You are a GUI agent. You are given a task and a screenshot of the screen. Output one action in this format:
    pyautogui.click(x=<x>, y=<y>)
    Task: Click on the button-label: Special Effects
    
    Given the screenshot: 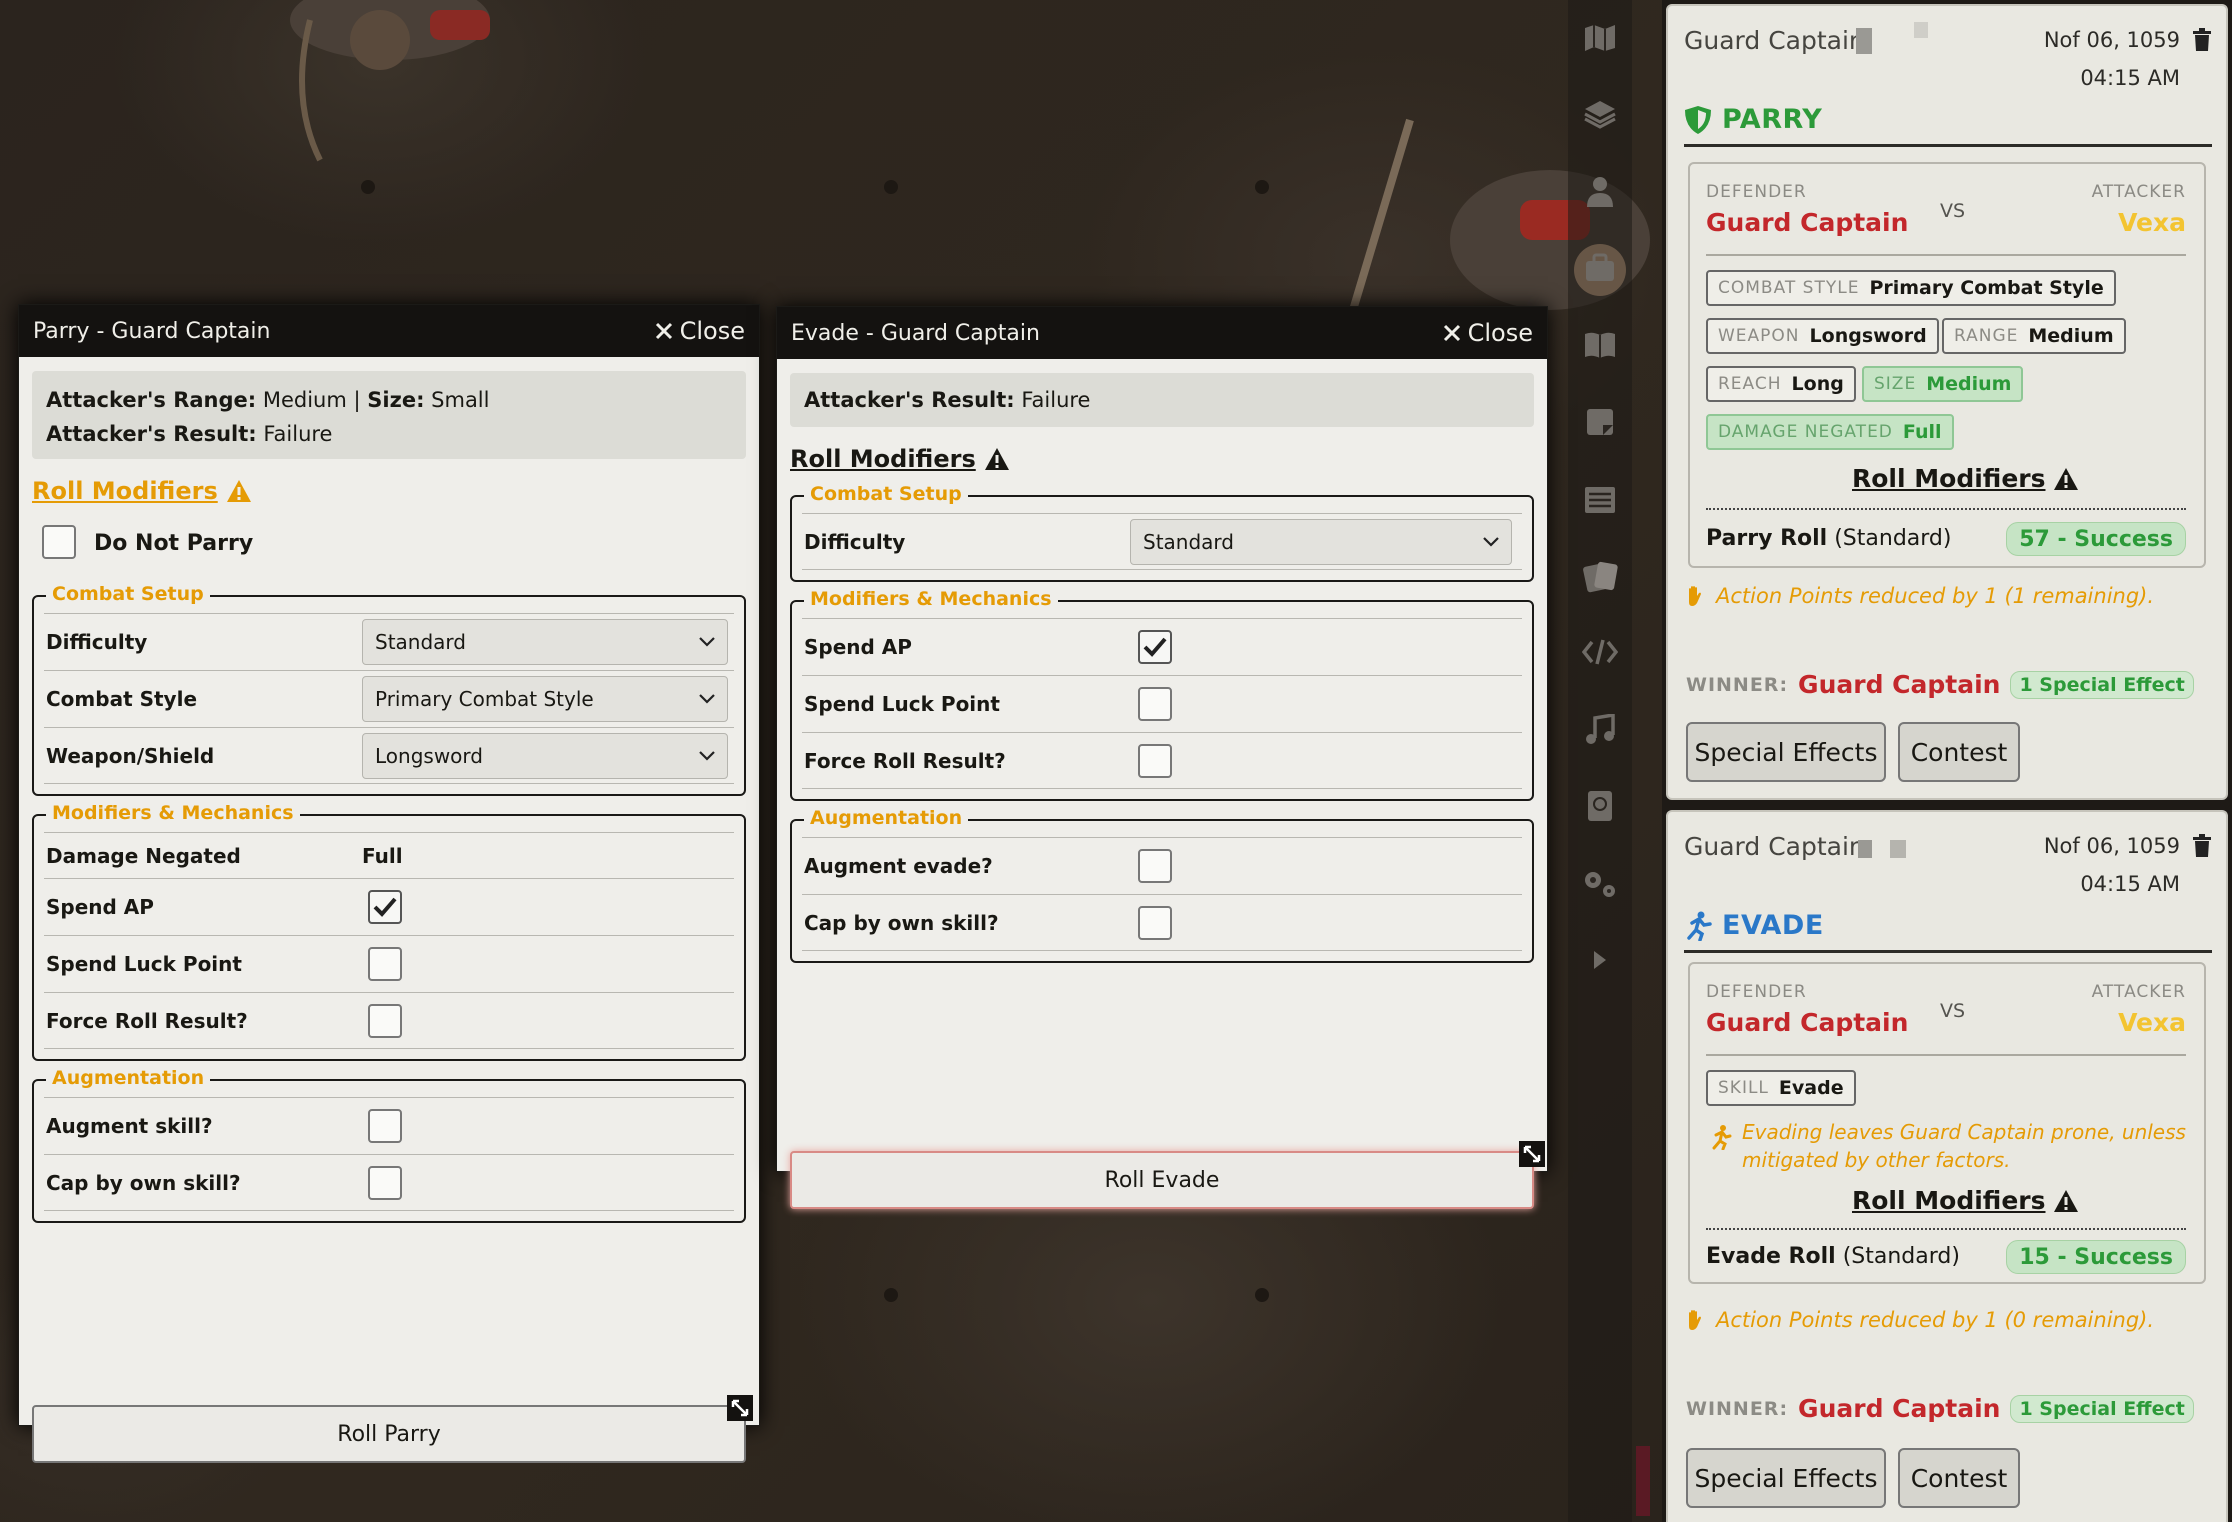 What is the action you would take?
    pyautogui.click(x=1786, y=752)
    